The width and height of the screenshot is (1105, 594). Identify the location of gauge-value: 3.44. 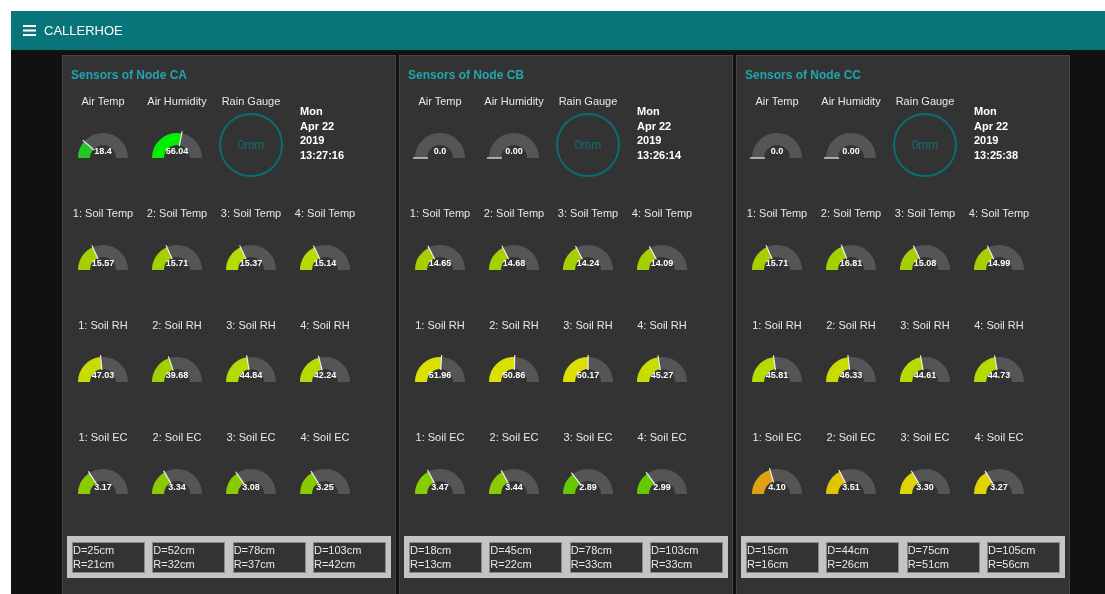
(514, 487).